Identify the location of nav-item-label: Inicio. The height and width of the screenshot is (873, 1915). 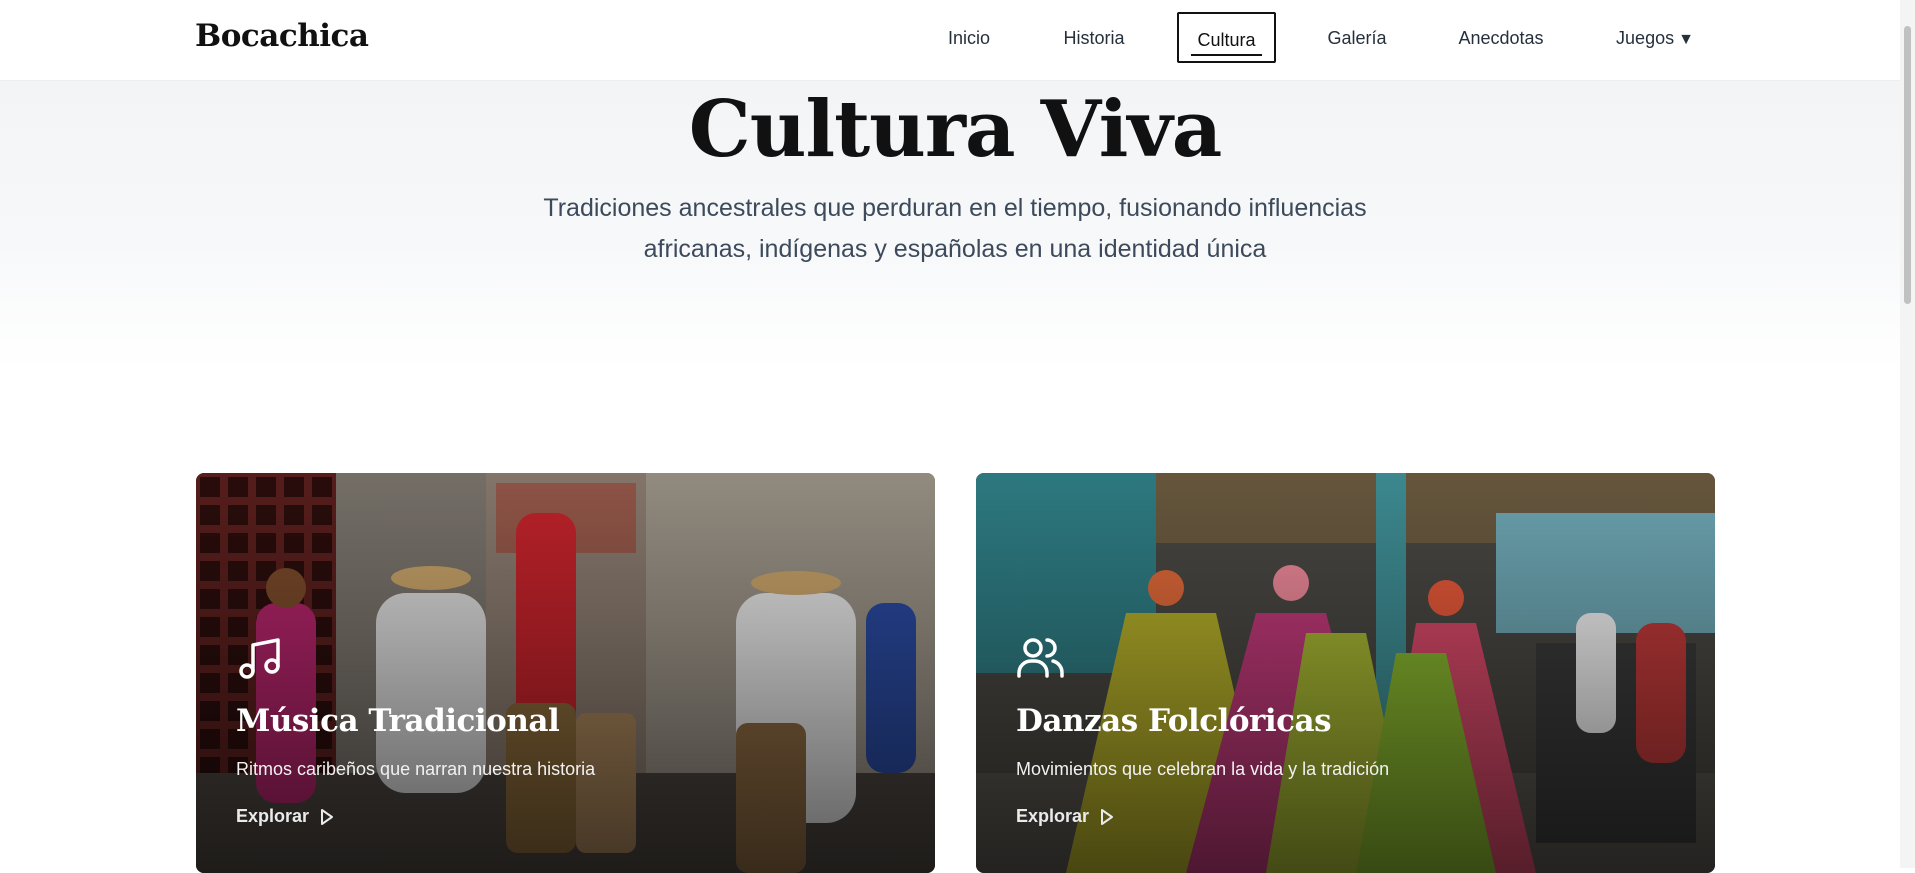
(969, 38).